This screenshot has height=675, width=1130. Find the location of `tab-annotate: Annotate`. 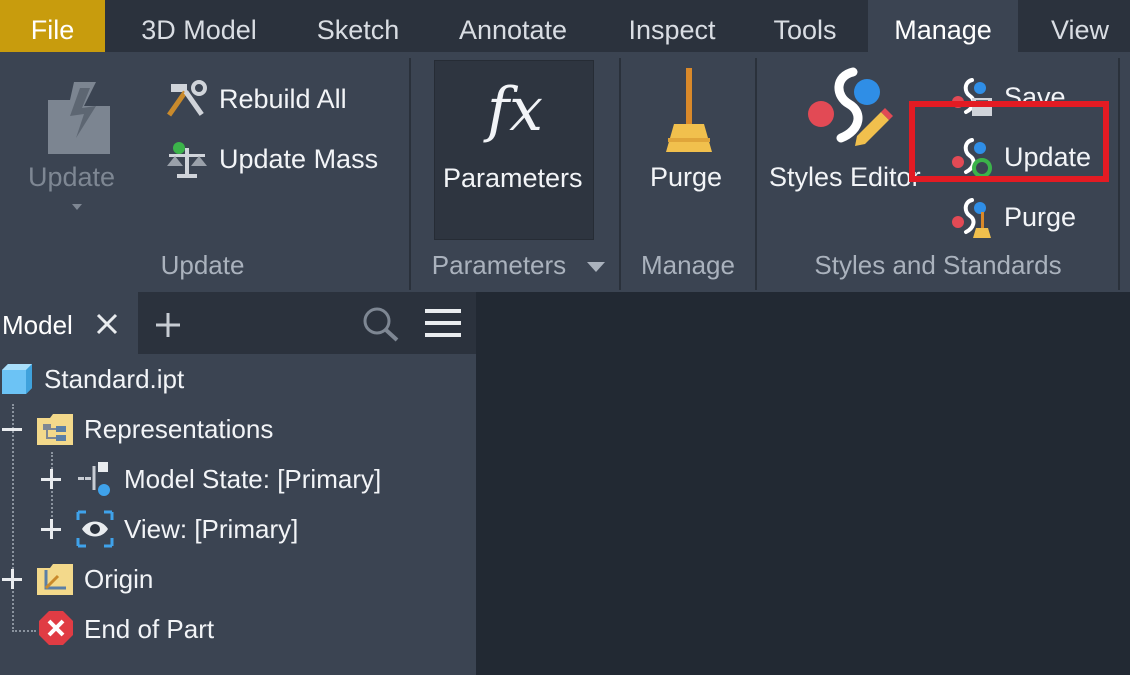

tab-annotate: Annotate is located at coordinates (513, 26).